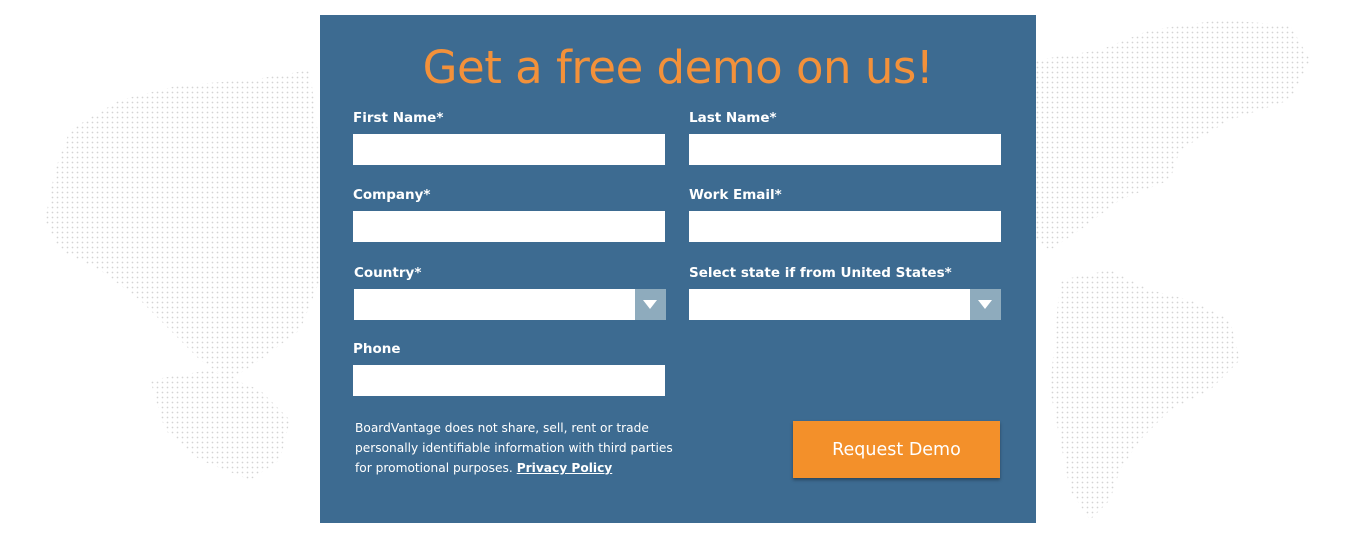 Image resolution: width=1352 pixels, height=541 pixels. What do you see at coordinates (509, 226) in the screenshot?
I see `company-input` at bounding box center [509, 226].